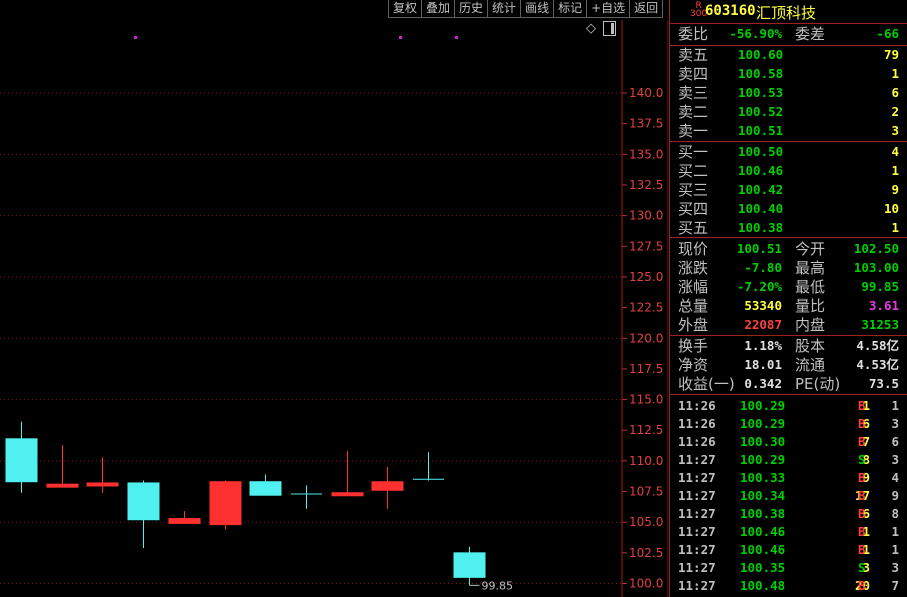 Image resolution: width=907 pixels, height=597 pixels. Describe the element at coordinates (880, 324) in the screenshot. I see `quote-value: 31253` at that location.